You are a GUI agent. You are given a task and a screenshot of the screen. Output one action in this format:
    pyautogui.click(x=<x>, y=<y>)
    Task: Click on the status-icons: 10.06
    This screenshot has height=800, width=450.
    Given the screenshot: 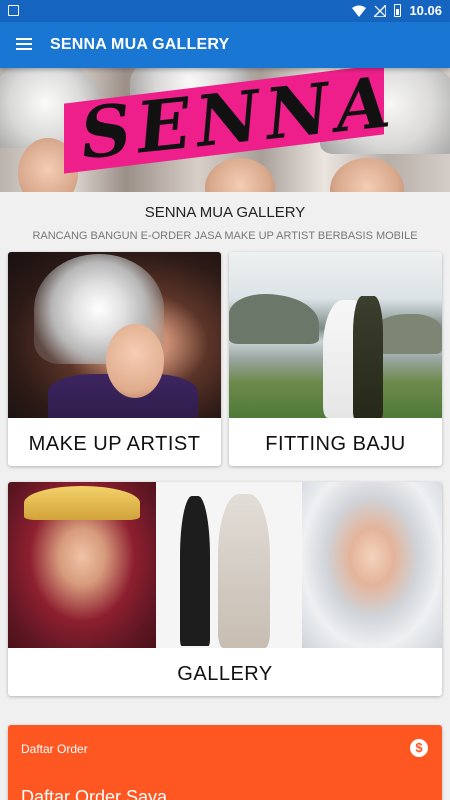 What is the action you would take?
    pyautogui.click(x=397, y=10)
    